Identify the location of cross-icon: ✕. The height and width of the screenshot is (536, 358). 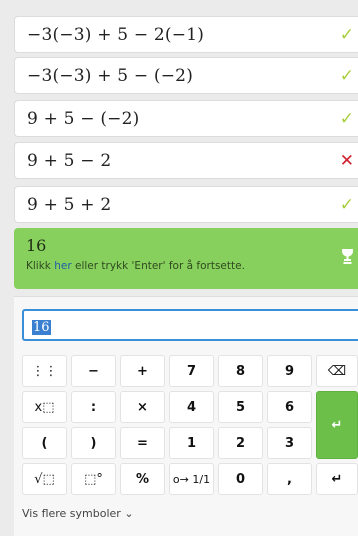
(346, 160).